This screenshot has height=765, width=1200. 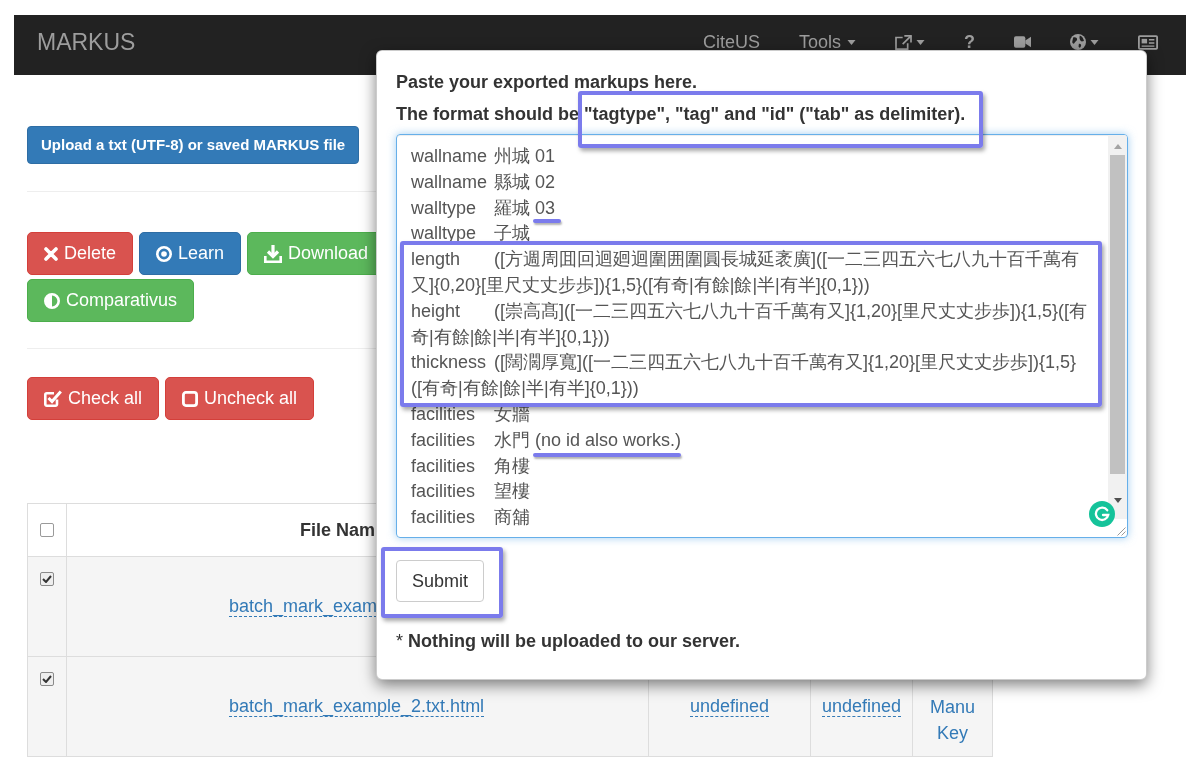 What do you see at coordinates (1078, 42) in the screenshot?
I see `globe-icon` at bounding box center [1078, 42].